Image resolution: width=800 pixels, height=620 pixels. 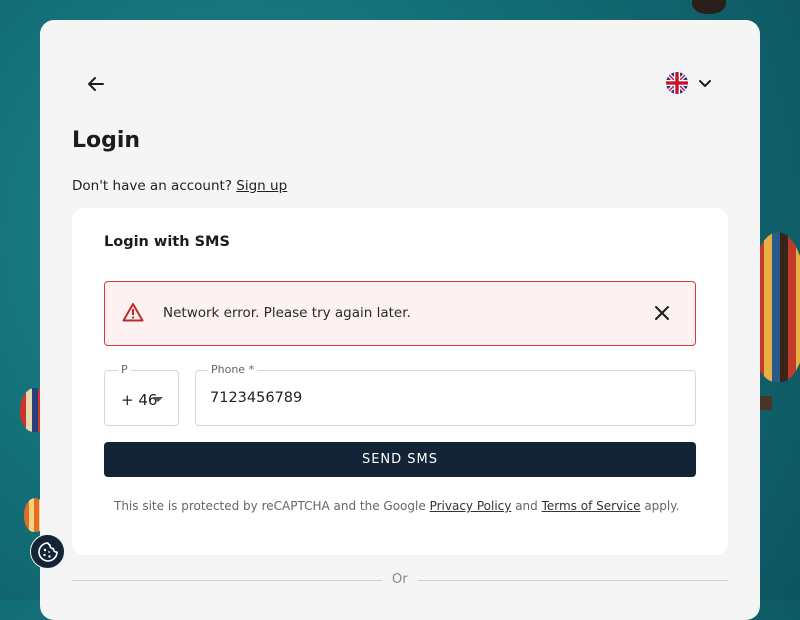 What do you see at coordinates (400, 459) in the screenshot?
I see `send-sms-button: SEND SMS` at bounding box center [400, 459].